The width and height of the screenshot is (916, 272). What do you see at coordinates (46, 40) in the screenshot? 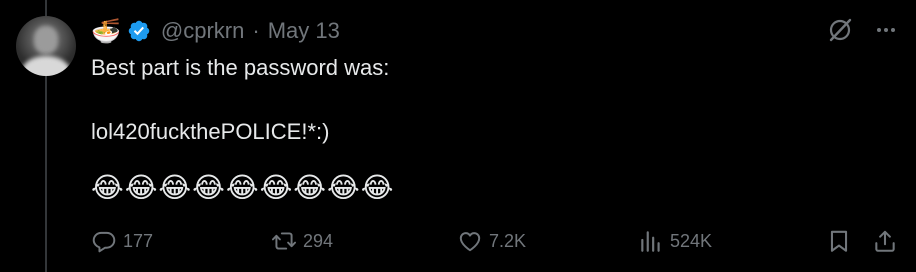
I see `avatar-face` at bounding box center [46, 40].